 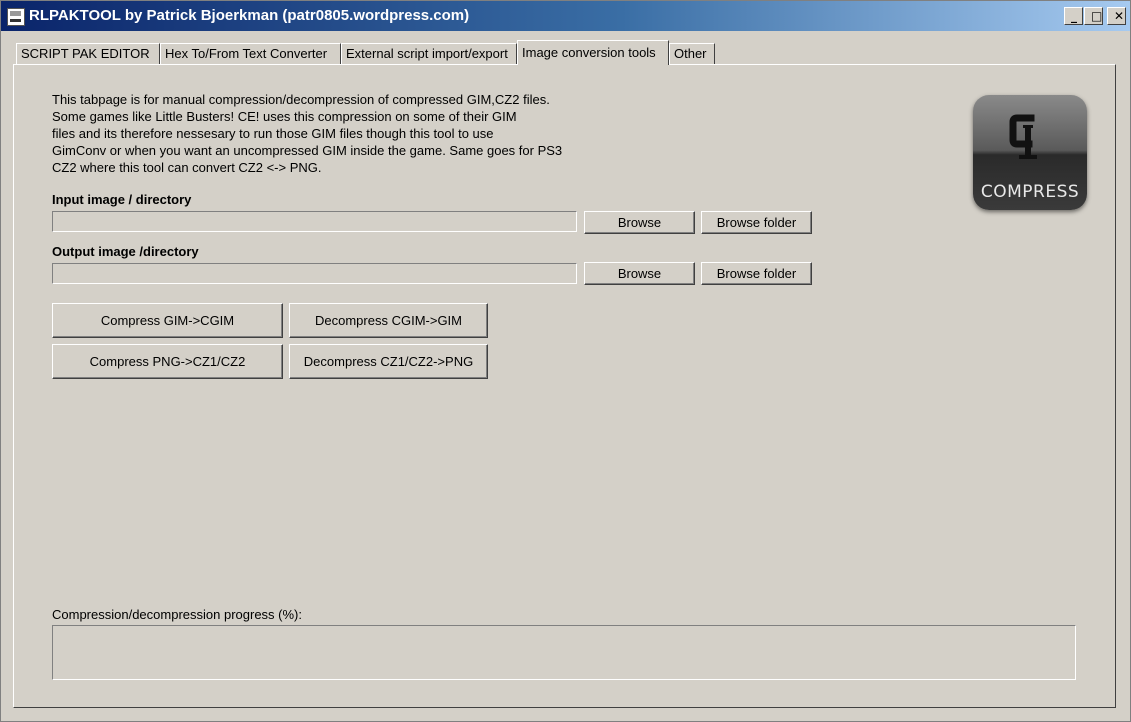 I want to click on progress-label: Compression/decompression progress (%):, so click(x=177, y=614).